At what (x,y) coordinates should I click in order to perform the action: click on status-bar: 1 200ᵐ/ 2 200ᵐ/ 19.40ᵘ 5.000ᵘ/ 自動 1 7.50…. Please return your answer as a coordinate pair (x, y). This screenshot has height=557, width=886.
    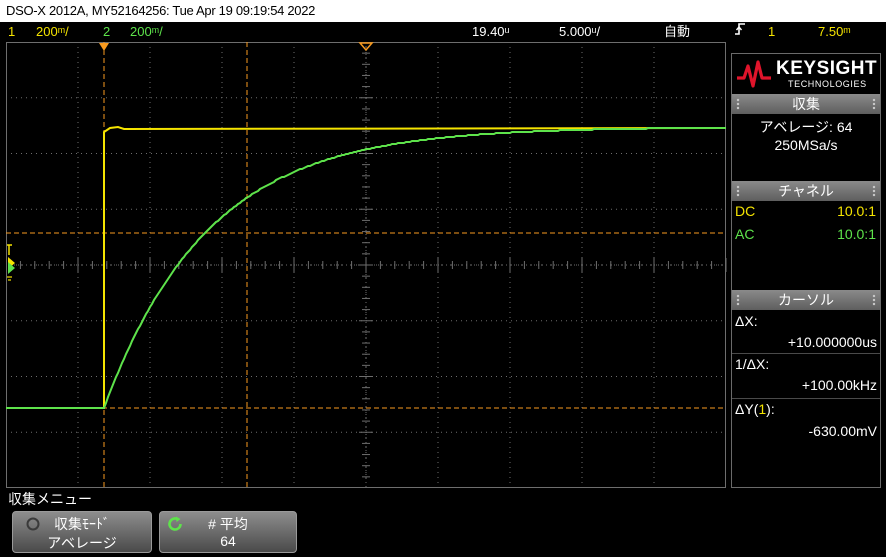
    Looking at the image, I should click on (443, 32).